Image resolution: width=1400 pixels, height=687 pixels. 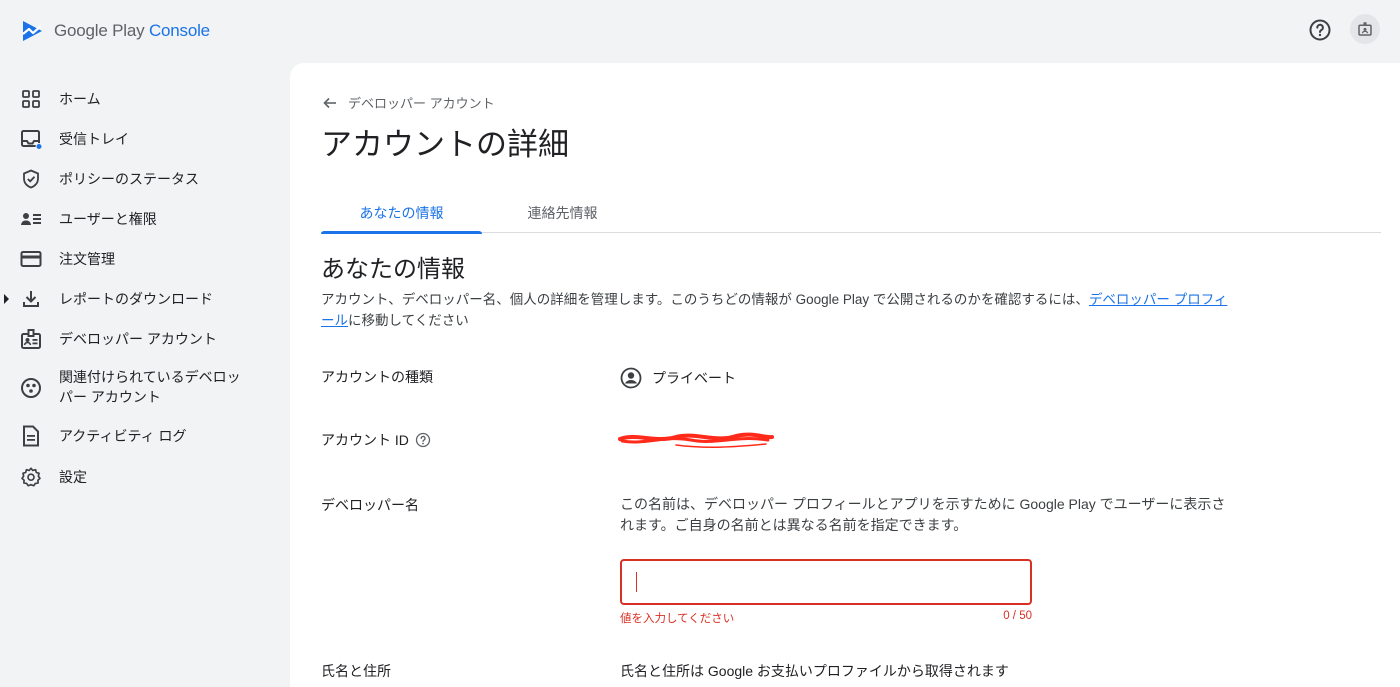 What do you see at coordinates (677, 619) in the screenshot?
I see `developer-name-error: 値を入力してください` at bounding box center [677, 619].